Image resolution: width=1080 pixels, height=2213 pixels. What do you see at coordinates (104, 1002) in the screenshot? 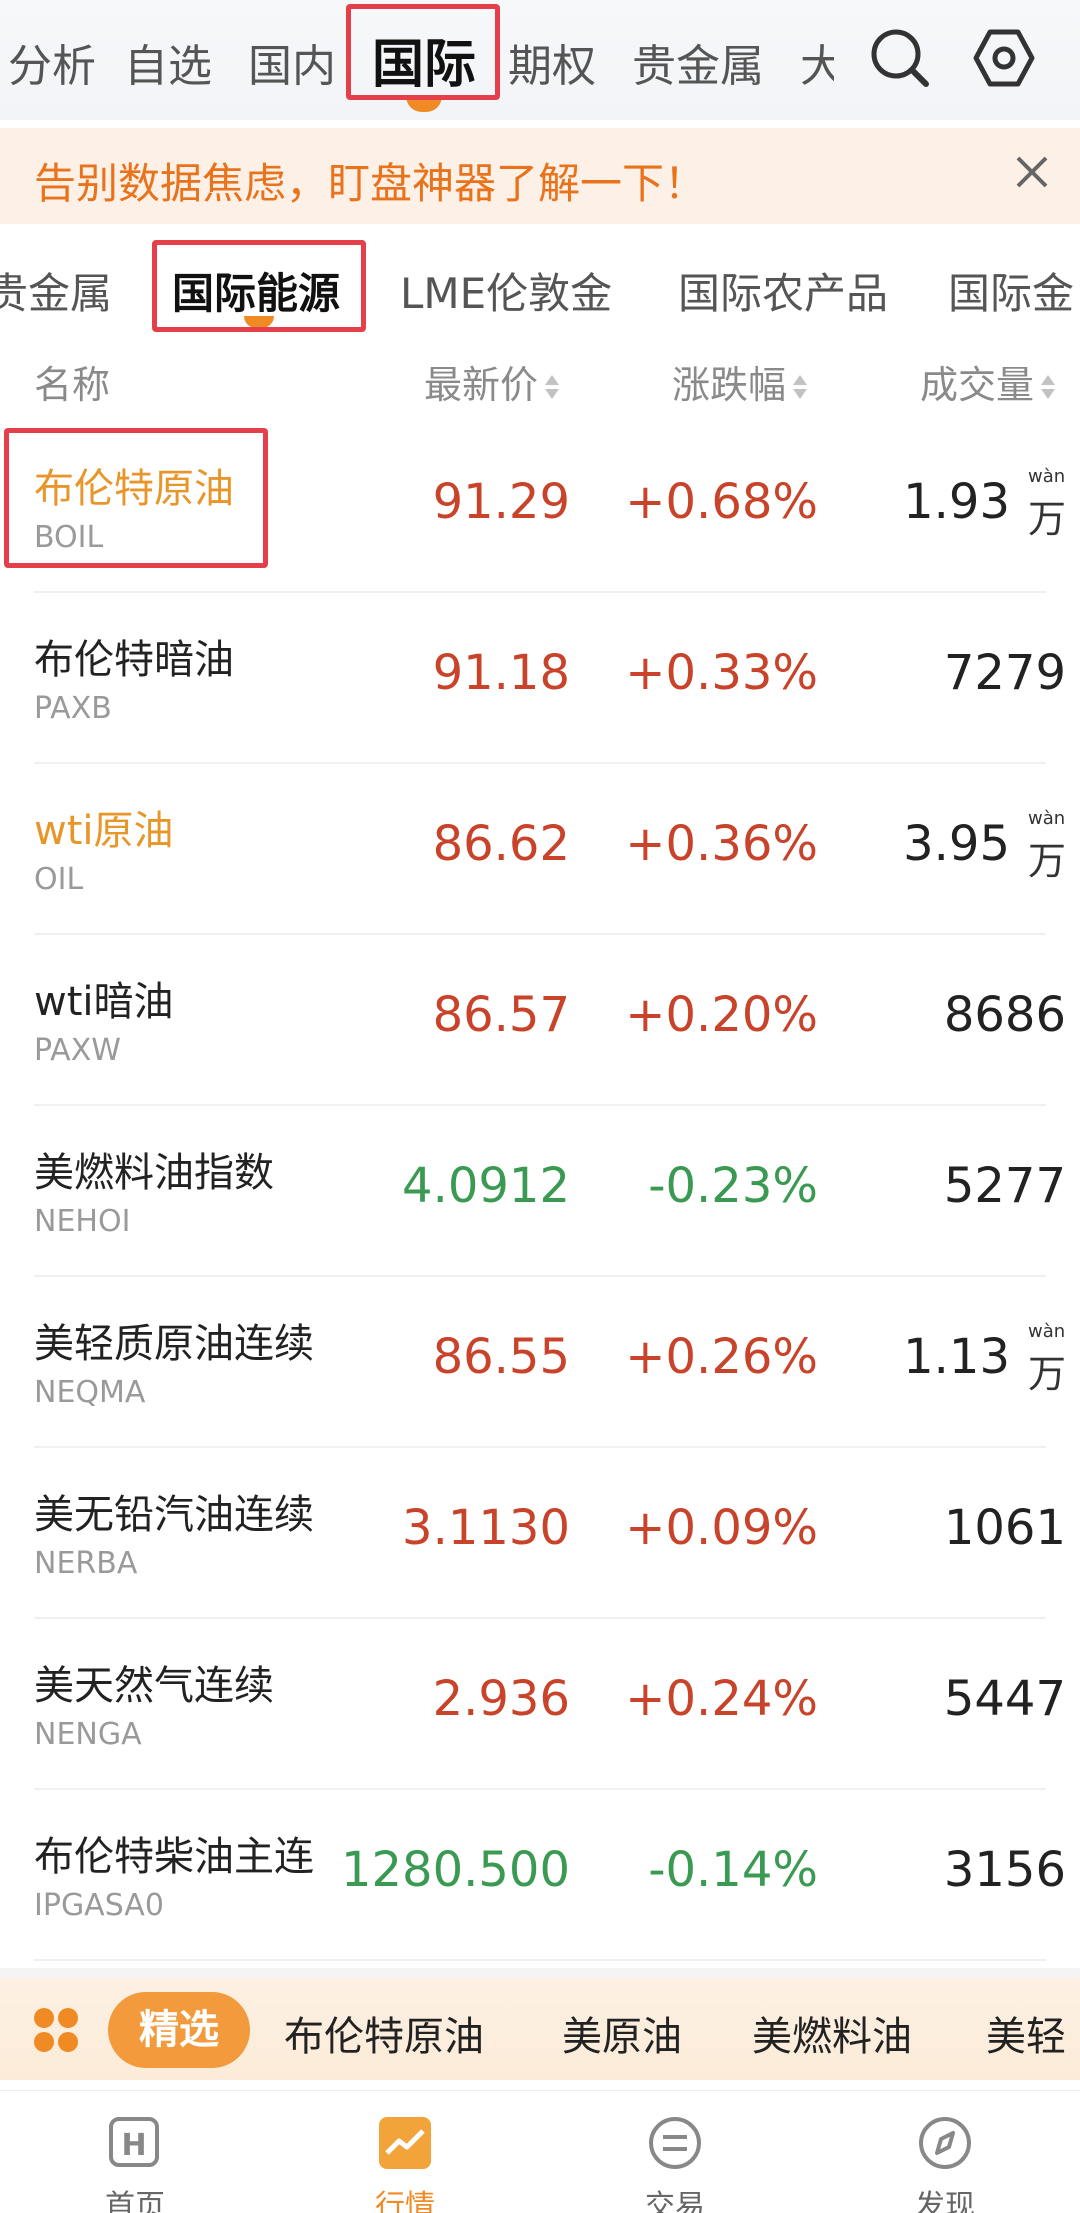
I see `row-name: wti暗油` at bounding box center [104, 1002].